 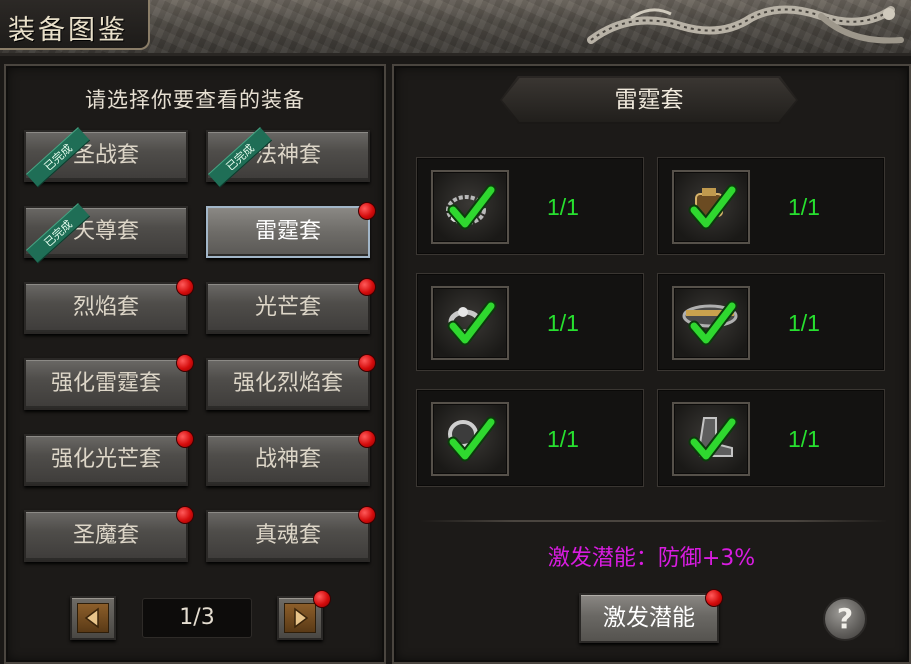 I want to click on set-button-qianghua-guangmang: 强化光芒套, so click(x=109, y=458).